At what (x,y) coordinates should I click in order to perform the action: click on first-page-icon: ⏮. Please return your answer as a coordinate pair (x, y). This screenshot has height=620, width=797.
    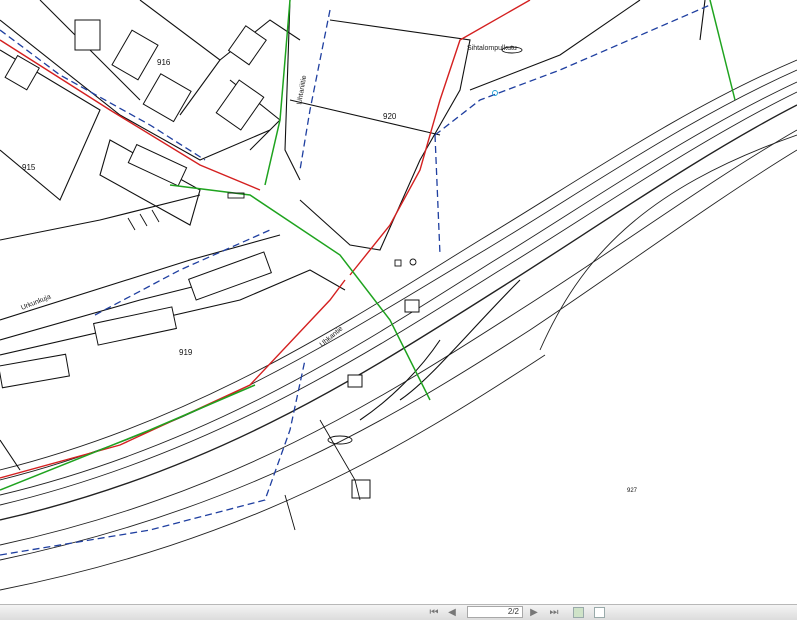
    Looking at the image, I should click on (434, 612).